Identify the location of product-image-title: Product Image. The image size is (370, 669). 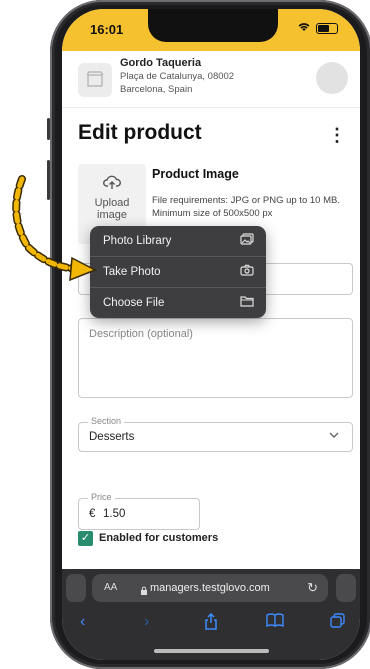
(195, 174).